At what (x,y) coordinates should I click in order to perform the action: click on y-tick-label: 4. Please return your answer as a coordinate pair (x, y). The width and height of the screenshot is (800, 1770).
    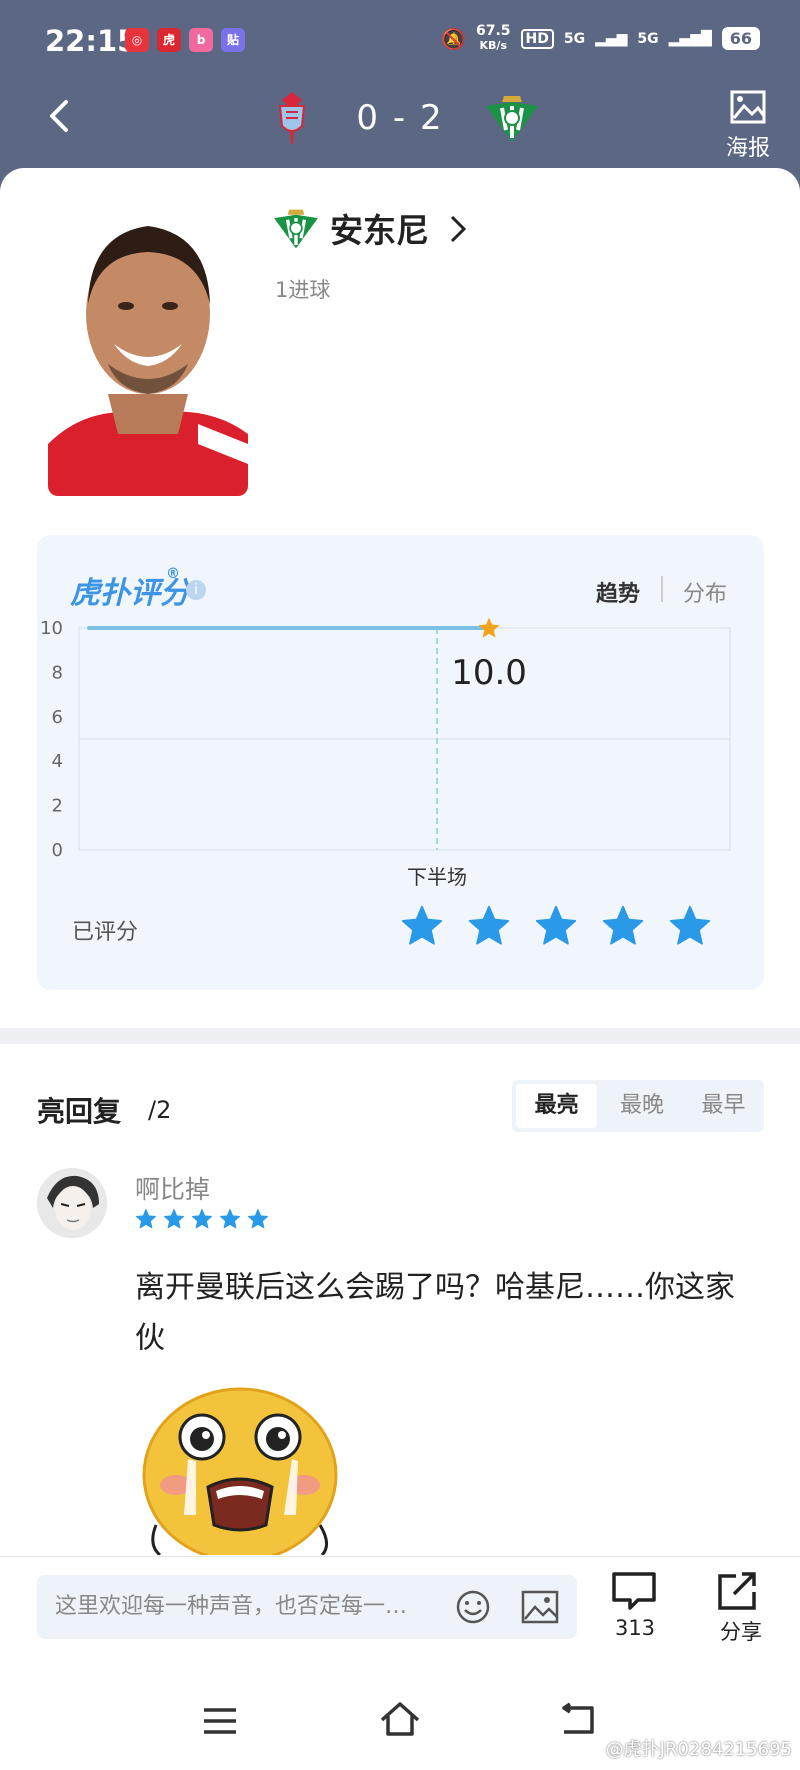
    Looking at the image, I should click on (57, 761).